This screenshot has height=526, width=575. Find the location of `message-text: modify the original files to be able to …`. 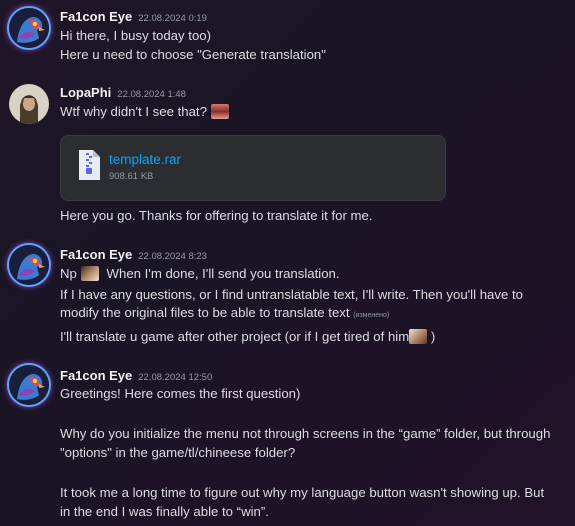

message-text: modify the original files to be able to … is located at coordinates (224, 312).